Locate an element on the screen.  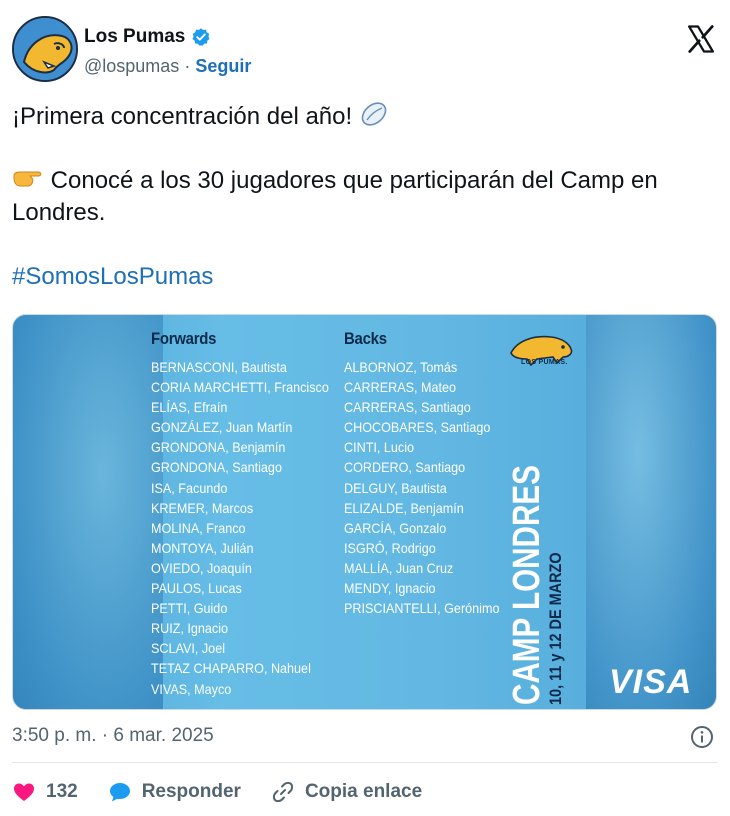
player-name: DELGUY, Bautista is located at coordinates (395, 487).